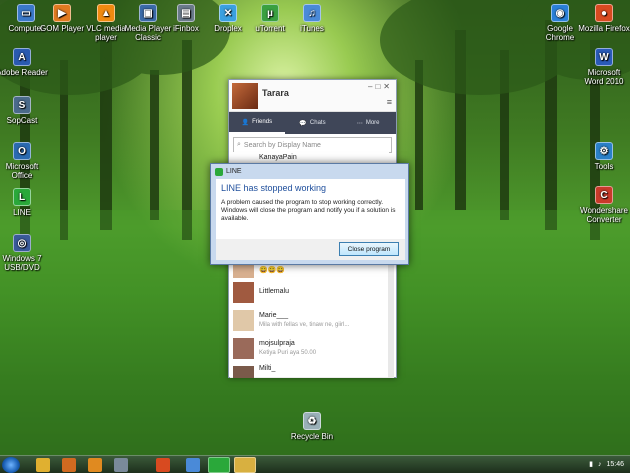 The width and height of the screenshot is (630, 473). I want to click on desktop-icon-itunes: ♫ iTunes, so click(312, 18).